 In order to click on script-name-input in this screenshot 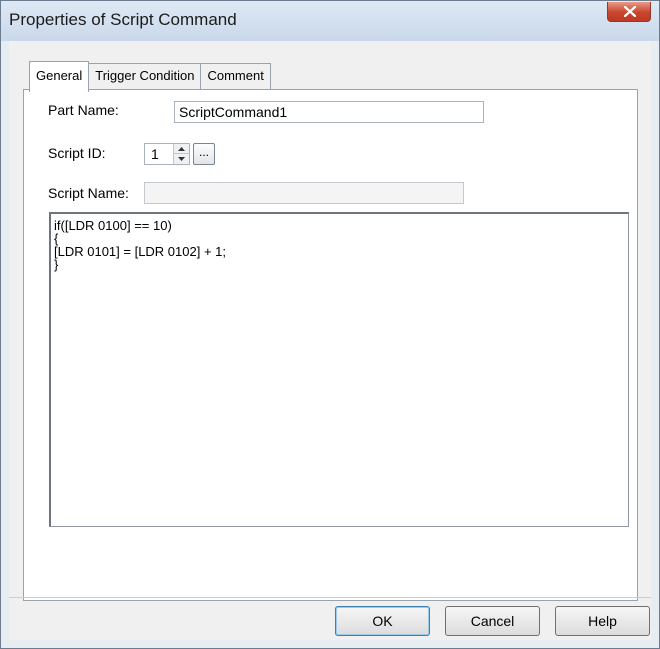, I will do `click(304, 193)`.